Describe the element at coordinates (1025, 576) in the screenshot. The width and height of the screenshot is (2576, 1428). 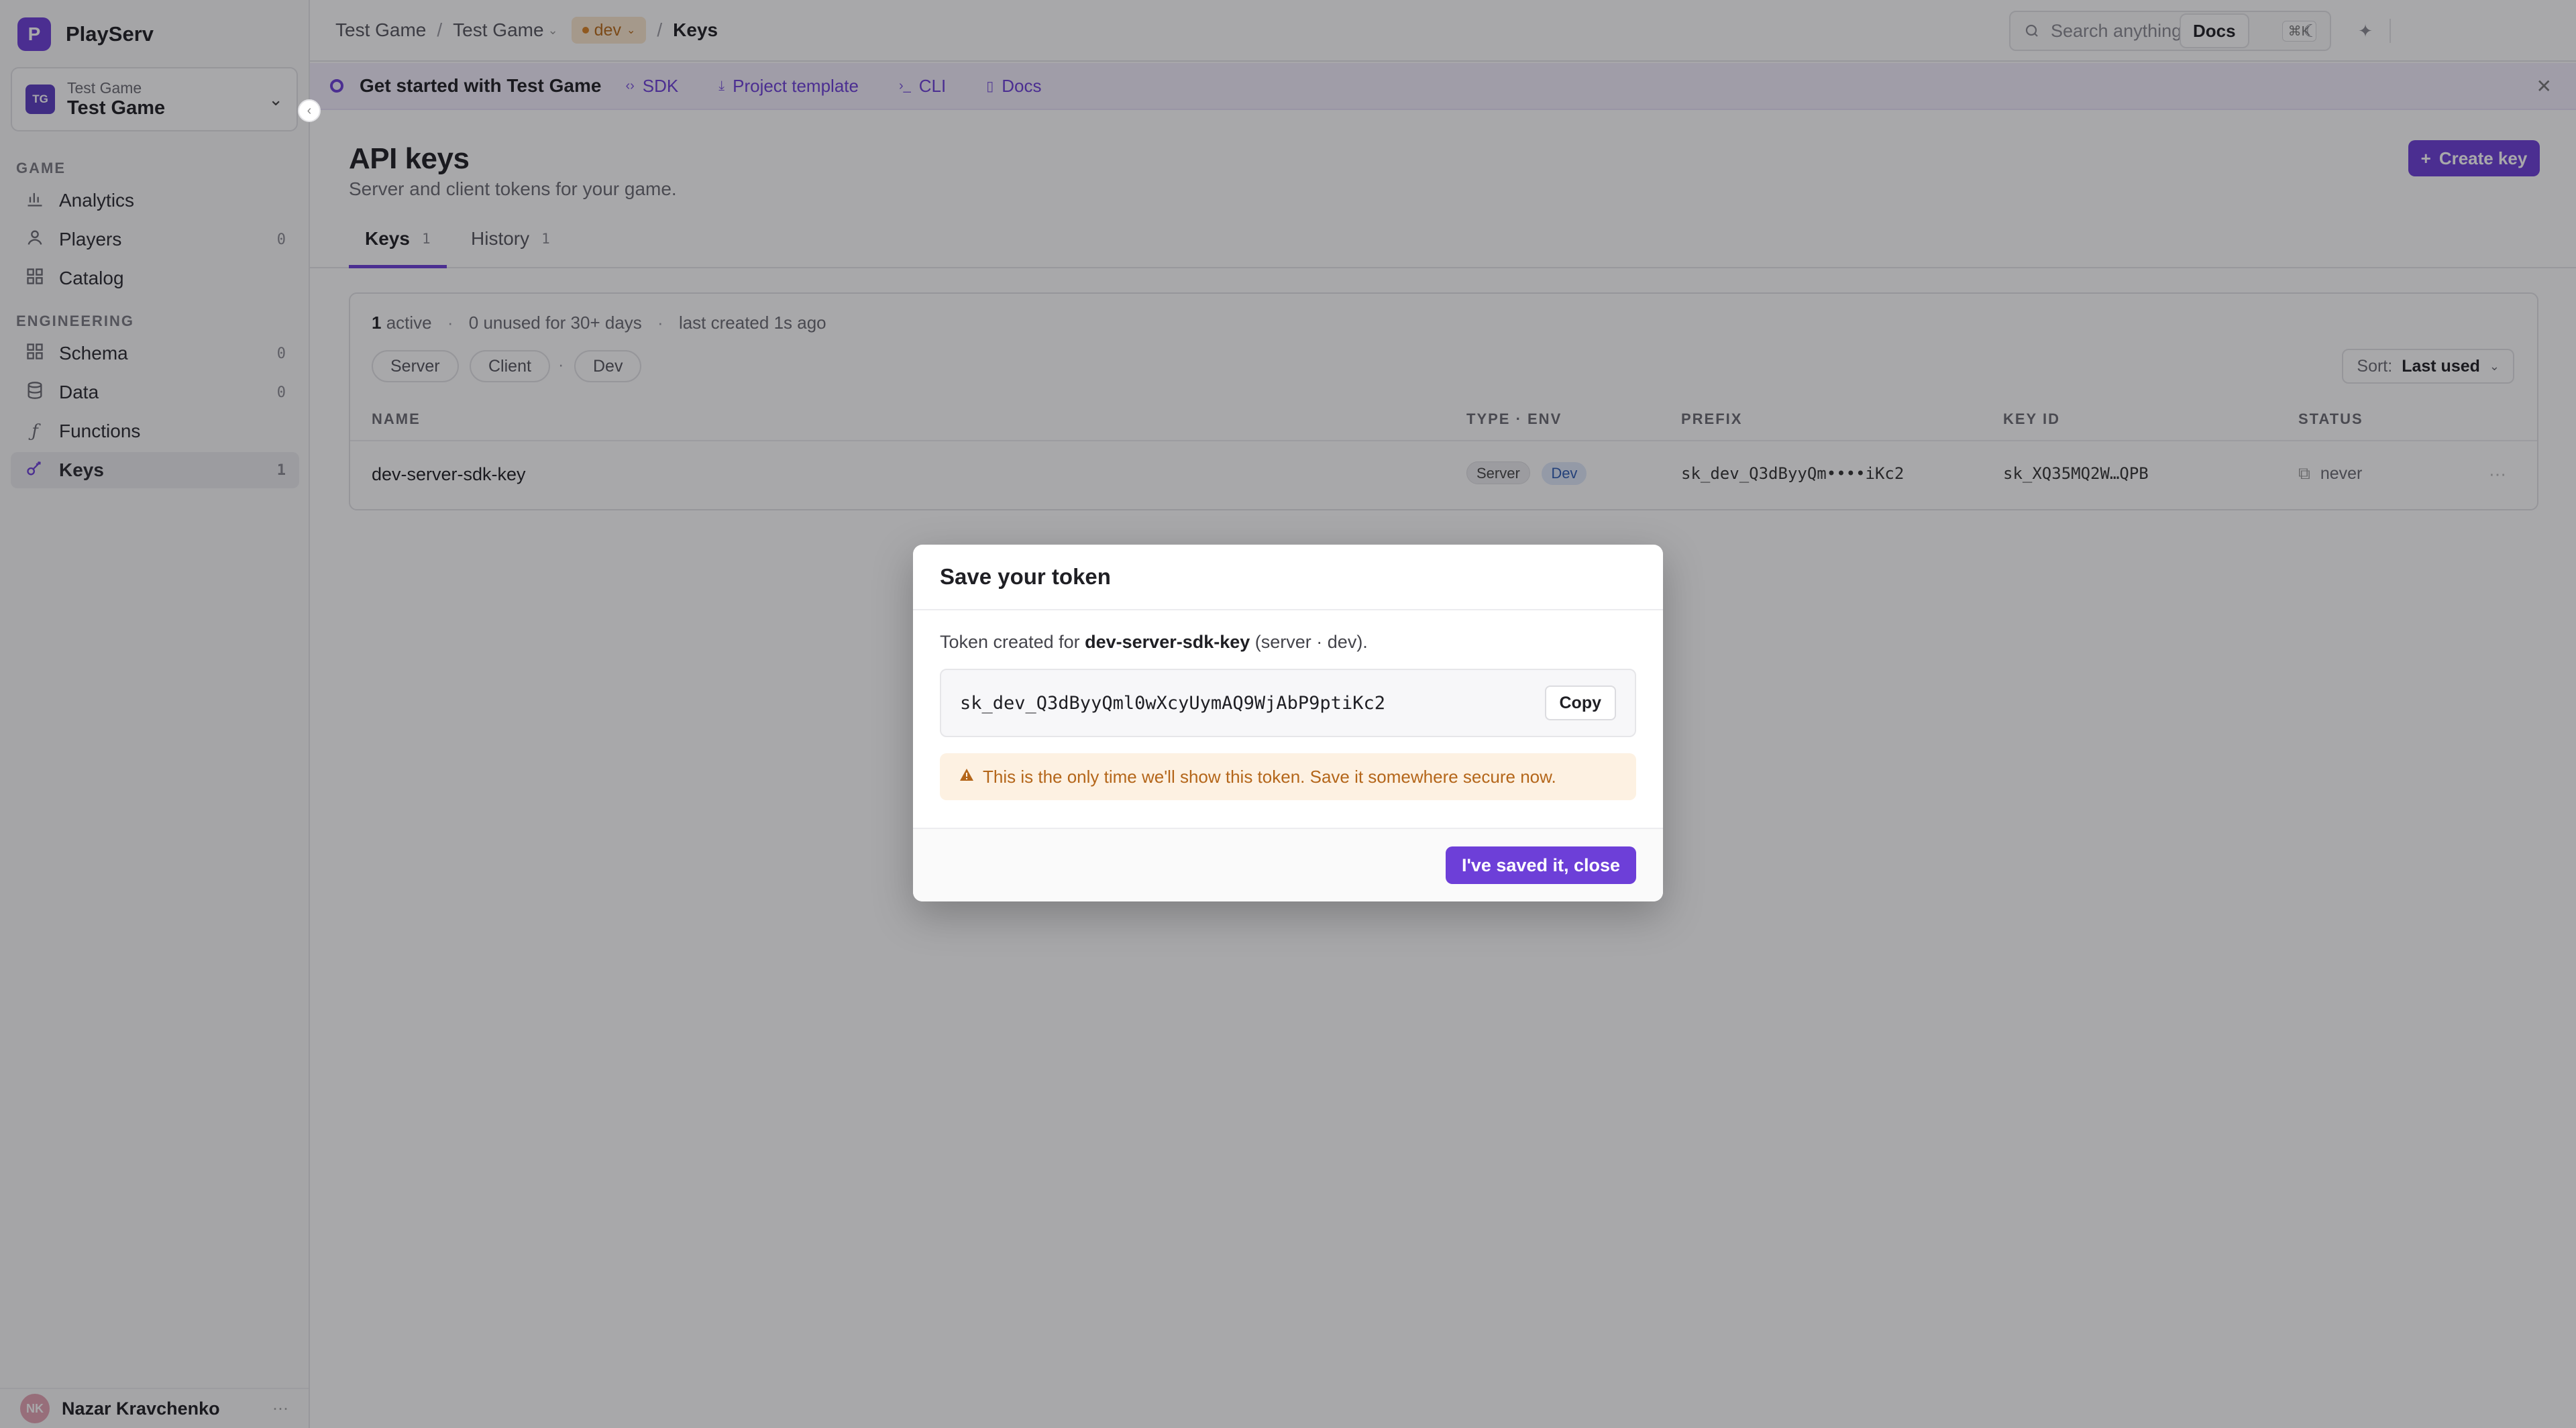
I see `dialog-title: Save your token` at that location.